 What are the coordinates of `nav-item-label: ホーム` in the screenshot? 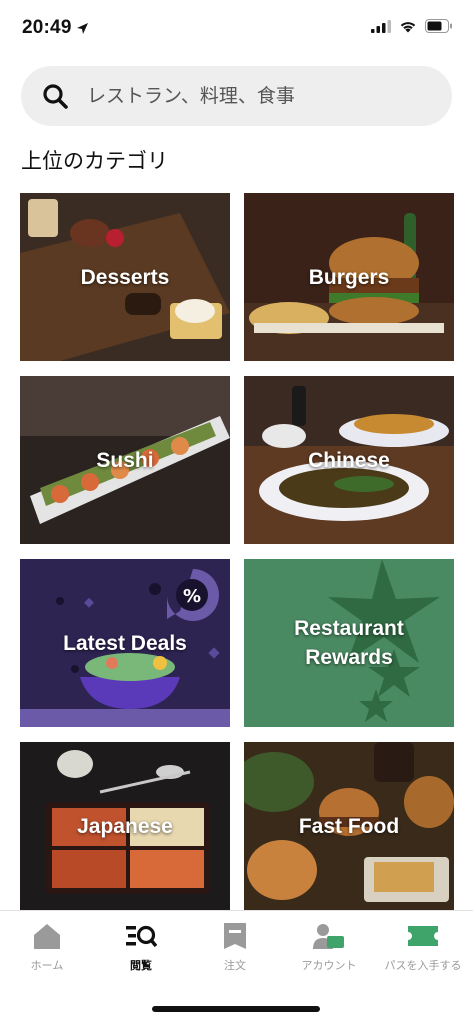 It's located at (47, 965).